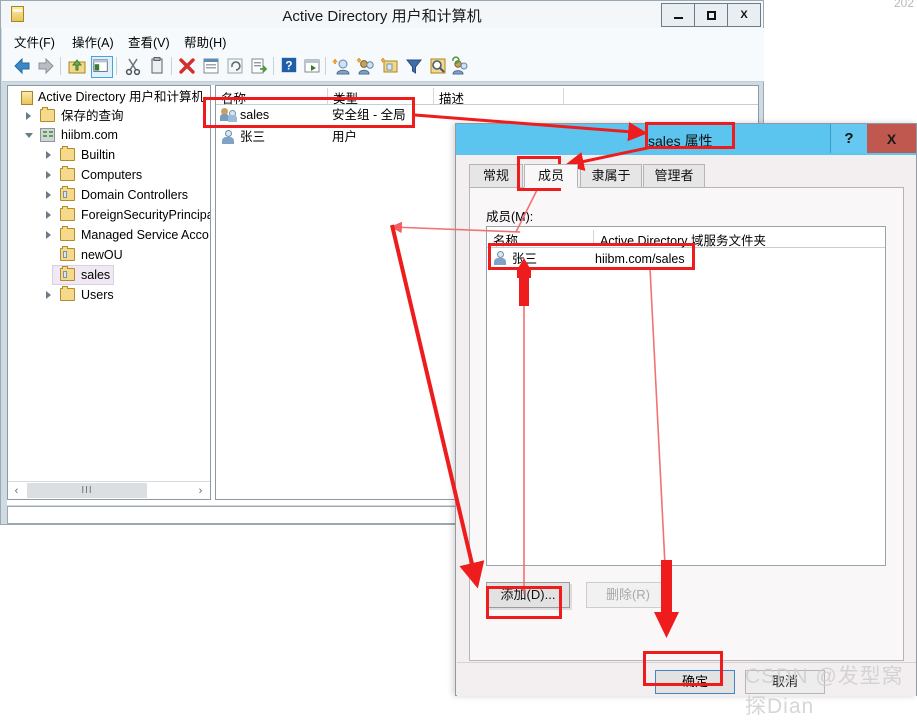 Image resolution: width=917 pixels, height=720 pixels. Describe the element at coordinates (145, 235) in the screenshot. I see `tree-item-label: Managed Service Acco` at that location.